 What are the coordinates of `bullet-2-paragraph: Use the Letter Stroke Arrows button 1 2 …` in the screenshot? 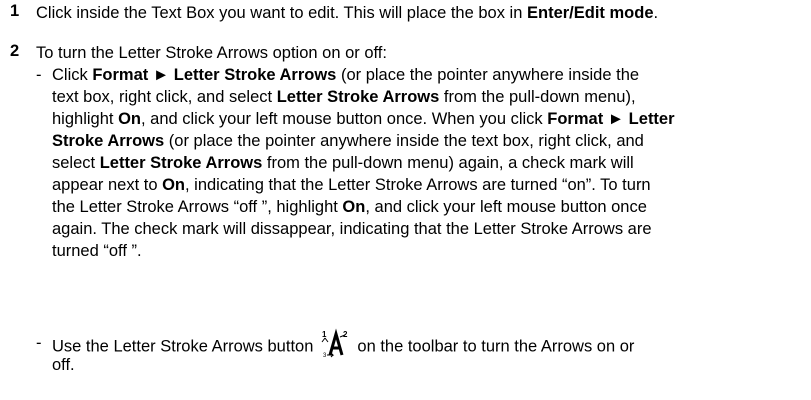 It's located at (343, 351).